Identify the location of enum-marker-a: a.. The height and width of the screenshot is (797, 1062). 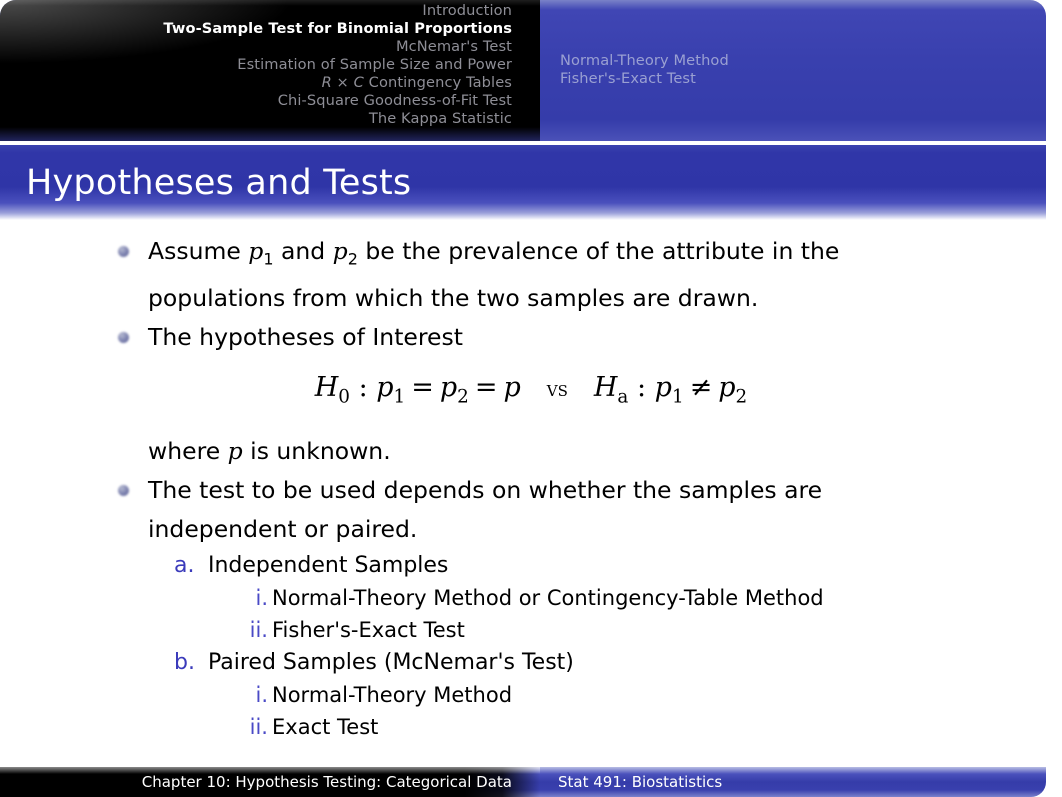
(184, 566).